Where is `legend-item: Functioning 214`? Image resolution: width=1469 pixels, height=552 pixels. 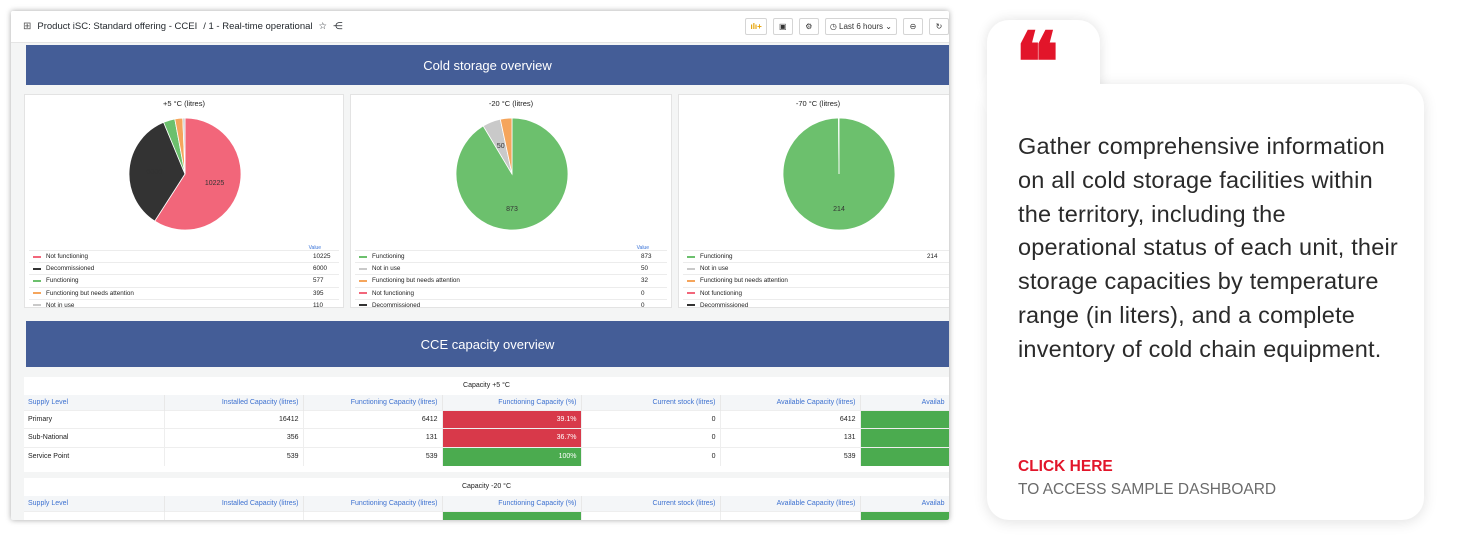 legend-item: Functioning 214 is located at coordinates (816, 256).